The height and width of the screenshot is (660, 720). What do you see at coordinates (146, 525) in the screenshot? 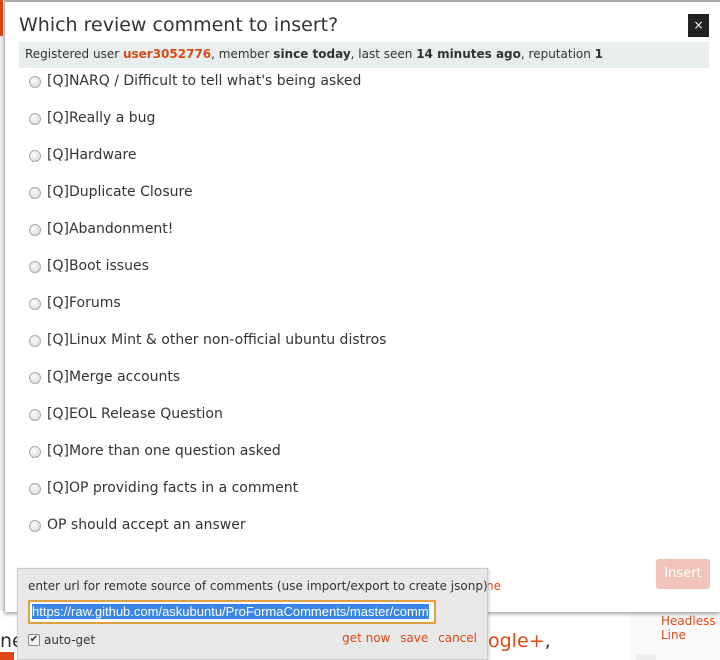
I see `option-label: OP should accept an answer` at bounding box center [146, 525].